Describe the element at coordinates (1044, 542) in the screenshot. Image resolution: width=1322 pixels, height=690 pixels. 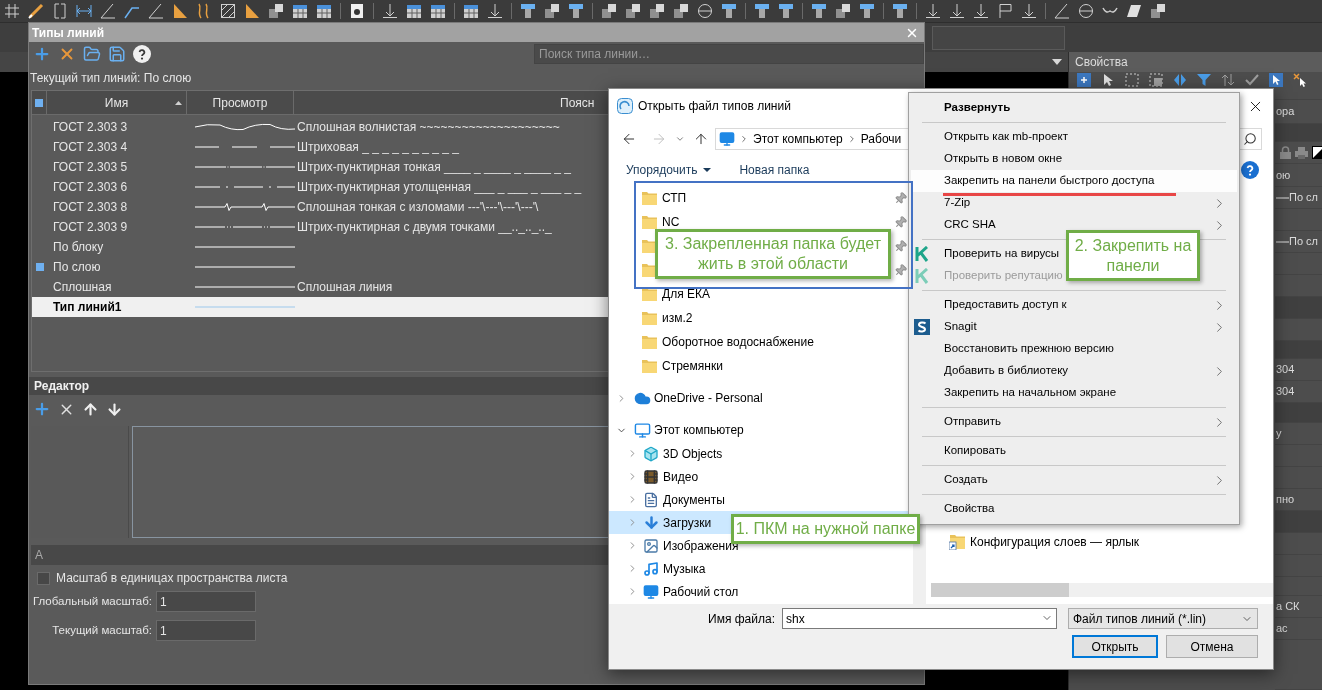
I see `file-item: Конфигурация слоев — ярлык` at that location.